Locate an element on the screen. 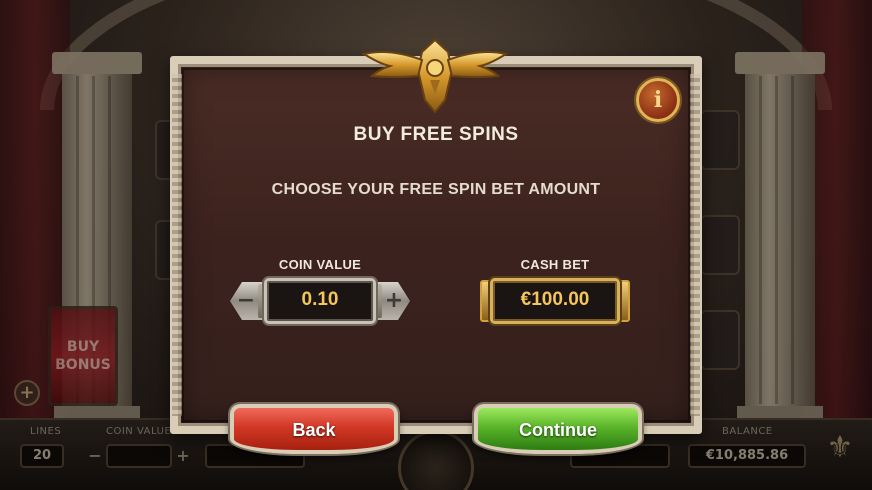 The width and height of the screenshot is (872, 490). cash-bet-display: €100.00 is located at coordinates (555, 301).